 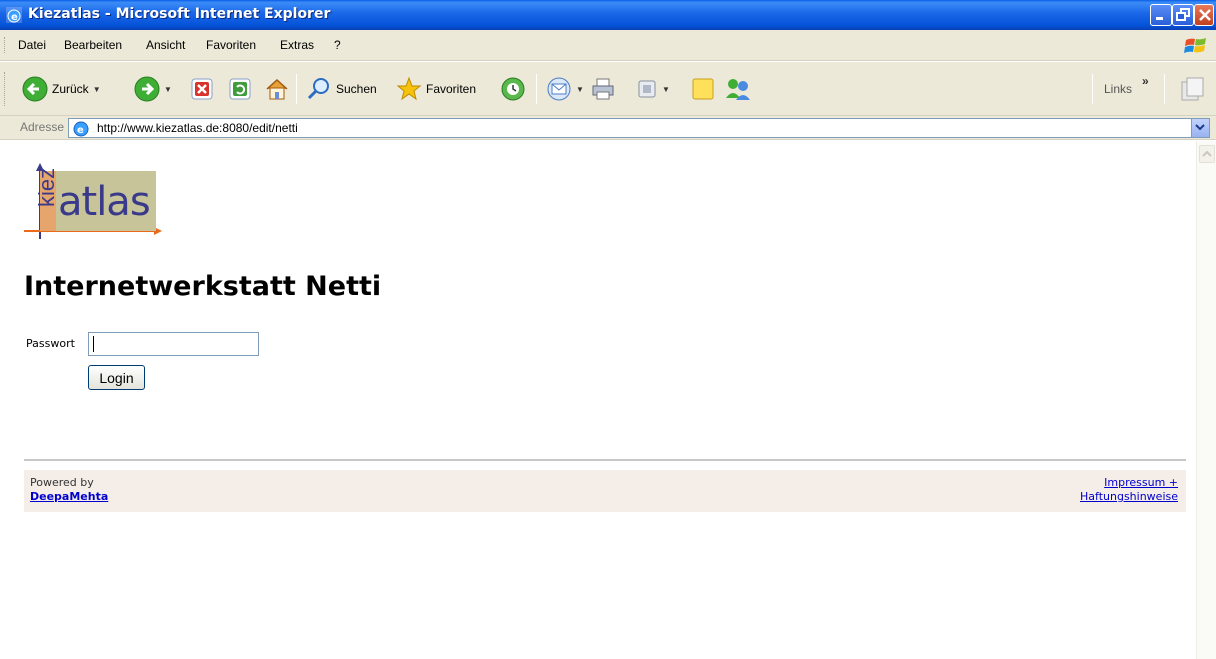 What do you see at coordinates (1192, 89) in the screenshot?
I see `throbber-icon` at bounding box center [1192, 89].